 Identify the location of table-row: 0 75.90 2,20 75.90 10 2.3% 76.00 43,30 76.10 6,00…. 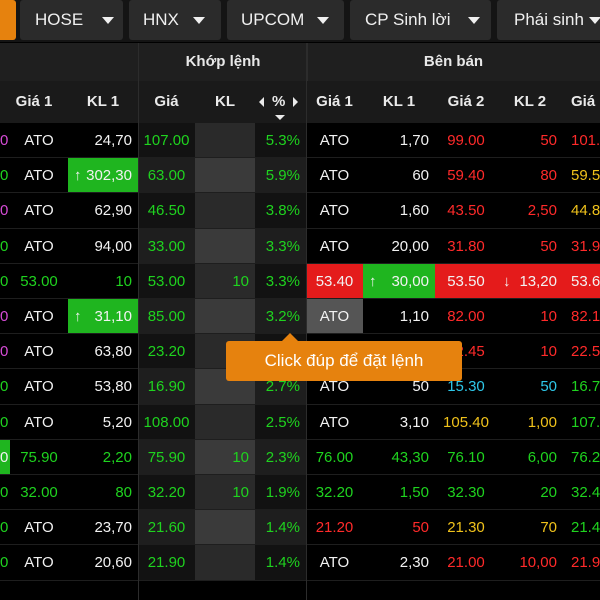
(300, 457).